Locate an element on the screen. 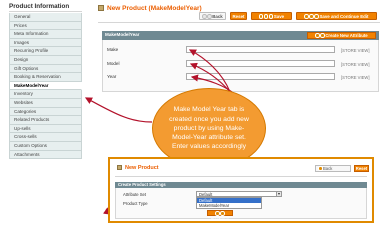 This screenshot has width=384, height=241. save-button-label: Save is located at coordinates (279, 16).